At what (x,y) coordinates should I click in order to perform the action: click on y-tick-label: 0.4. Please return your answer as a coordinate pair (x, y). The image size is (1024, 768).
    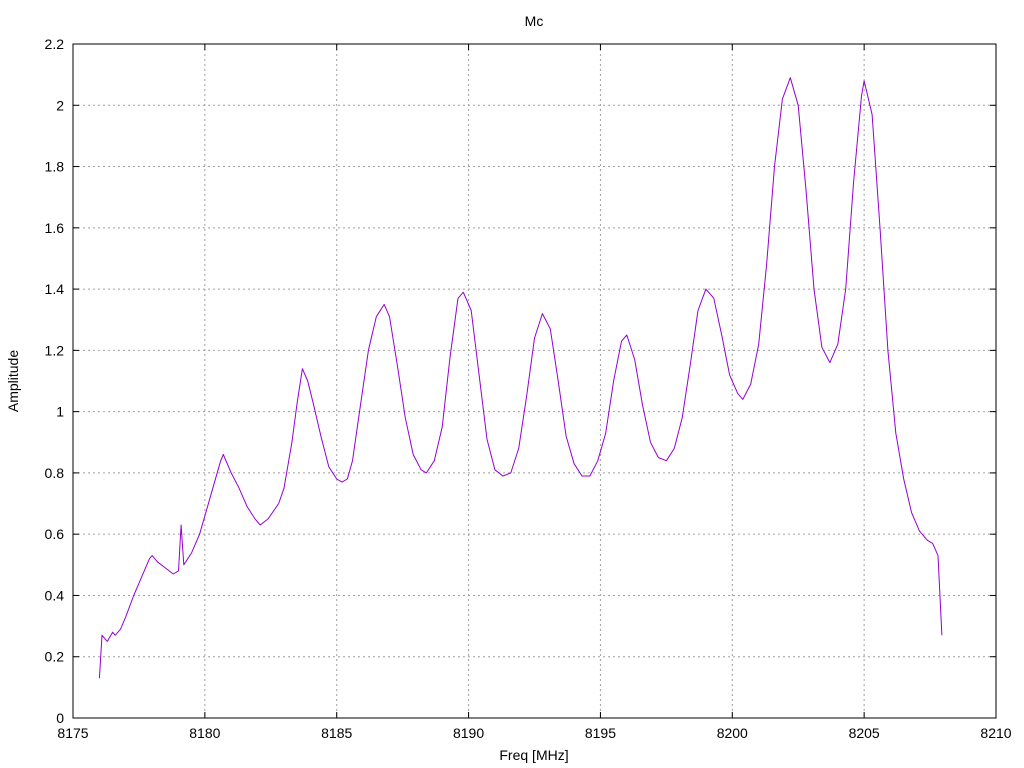
    Looking at the image, I should click on (55, 595).